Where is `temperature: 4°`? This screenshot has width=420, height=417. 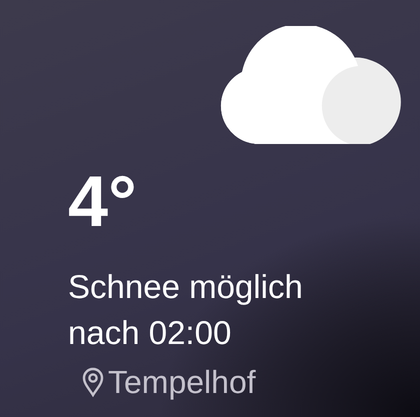 temperature: 4° is located at coordinates (102, 202).